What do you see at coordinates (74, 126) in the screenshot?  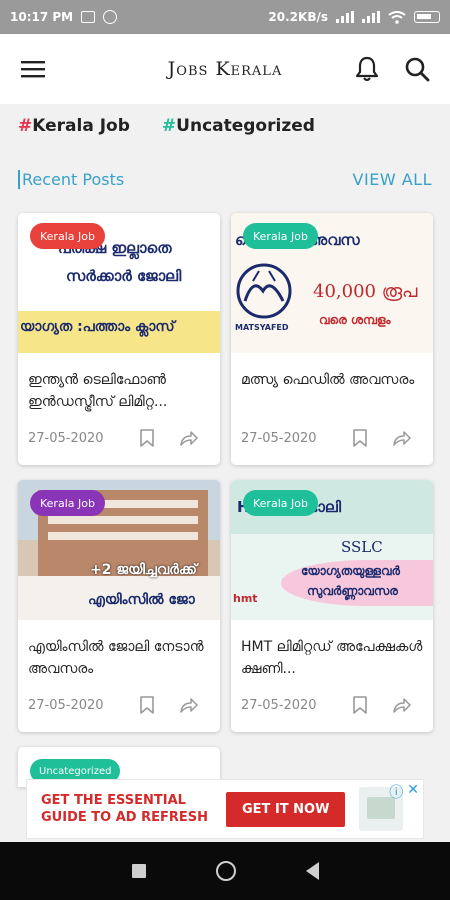 I see `tag-kerala-job: #Kerala Job` at bounding box center [74, 126].